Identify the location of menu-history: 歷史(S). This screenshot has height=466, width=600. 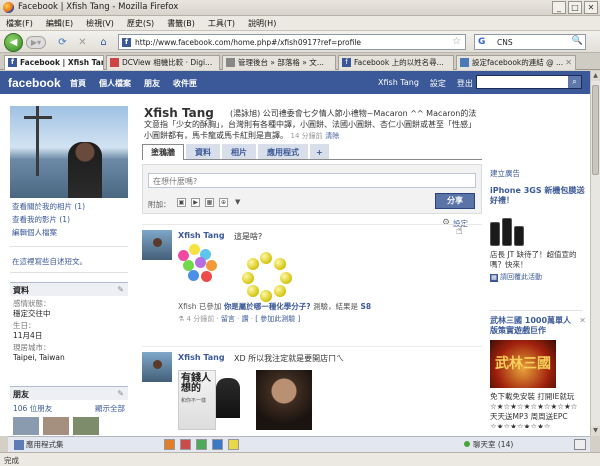
(140, 23).